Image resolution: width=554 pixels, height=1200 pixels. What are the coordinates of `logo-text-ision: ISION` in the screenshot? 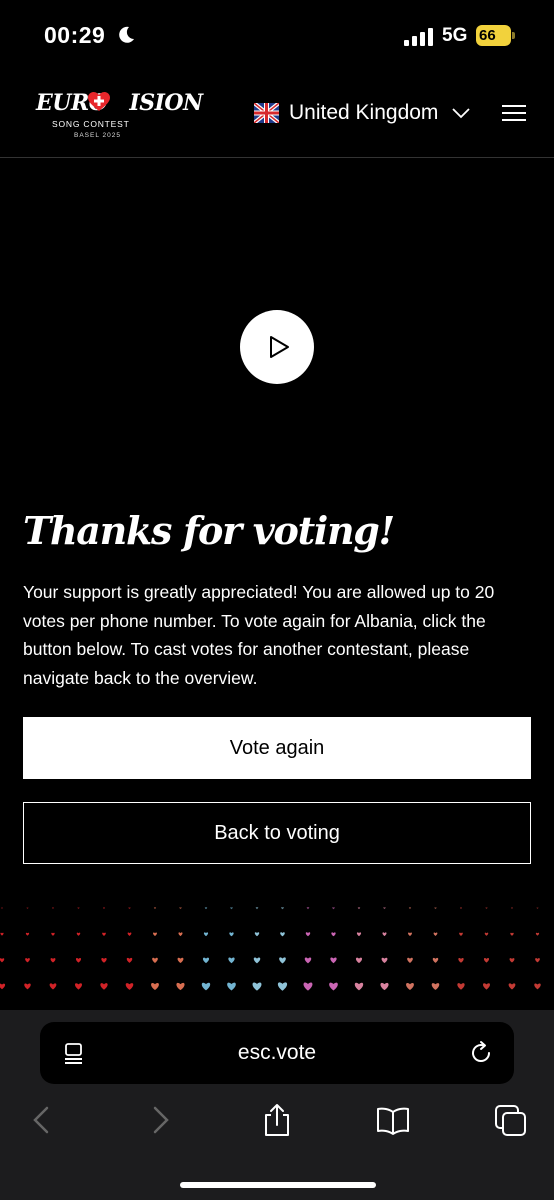 It's located at (166, 103).